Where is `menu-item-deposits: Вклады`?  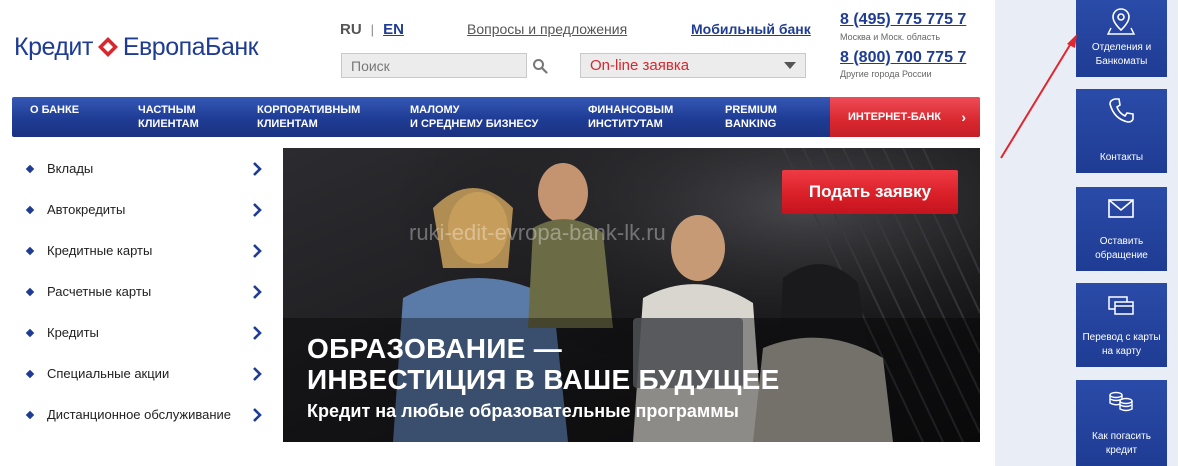
menu-item-deposits: Вклады is located at coordinates (144, 168).